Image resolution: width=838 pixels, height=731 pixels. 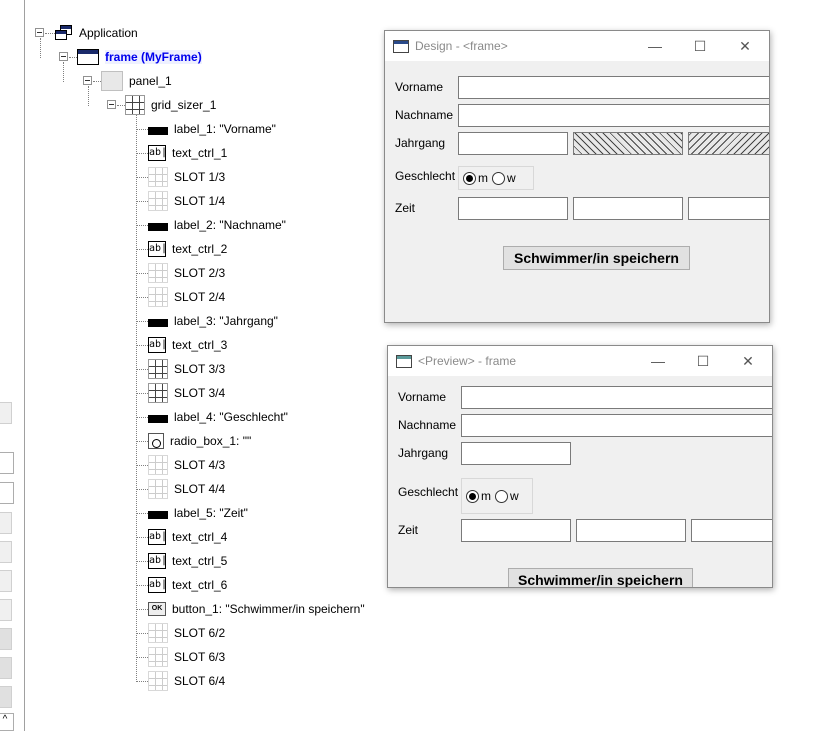 I want to click on tree-node: label_5: "Zeit", so click(x=198, y=513).